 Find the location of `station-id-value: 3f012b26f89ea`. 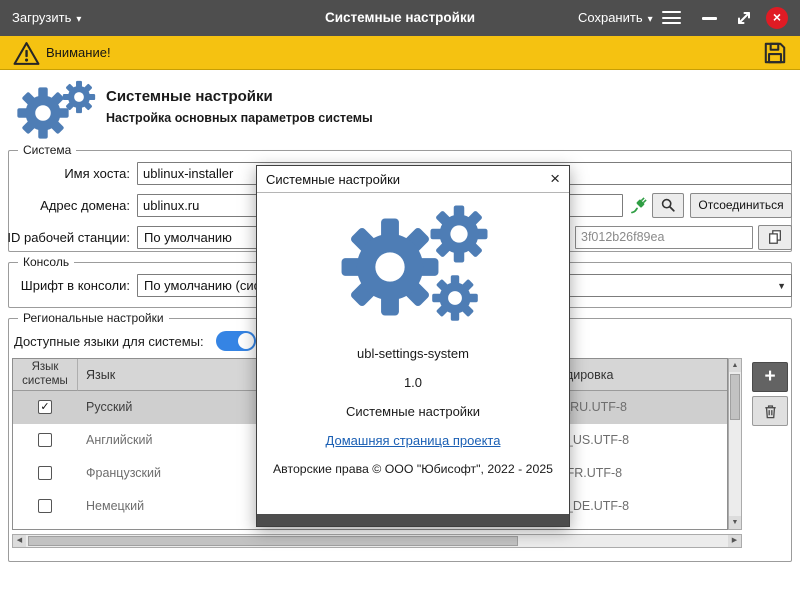

station-id-value: 3f012b26f89ea is located at coordinates (664, 237).